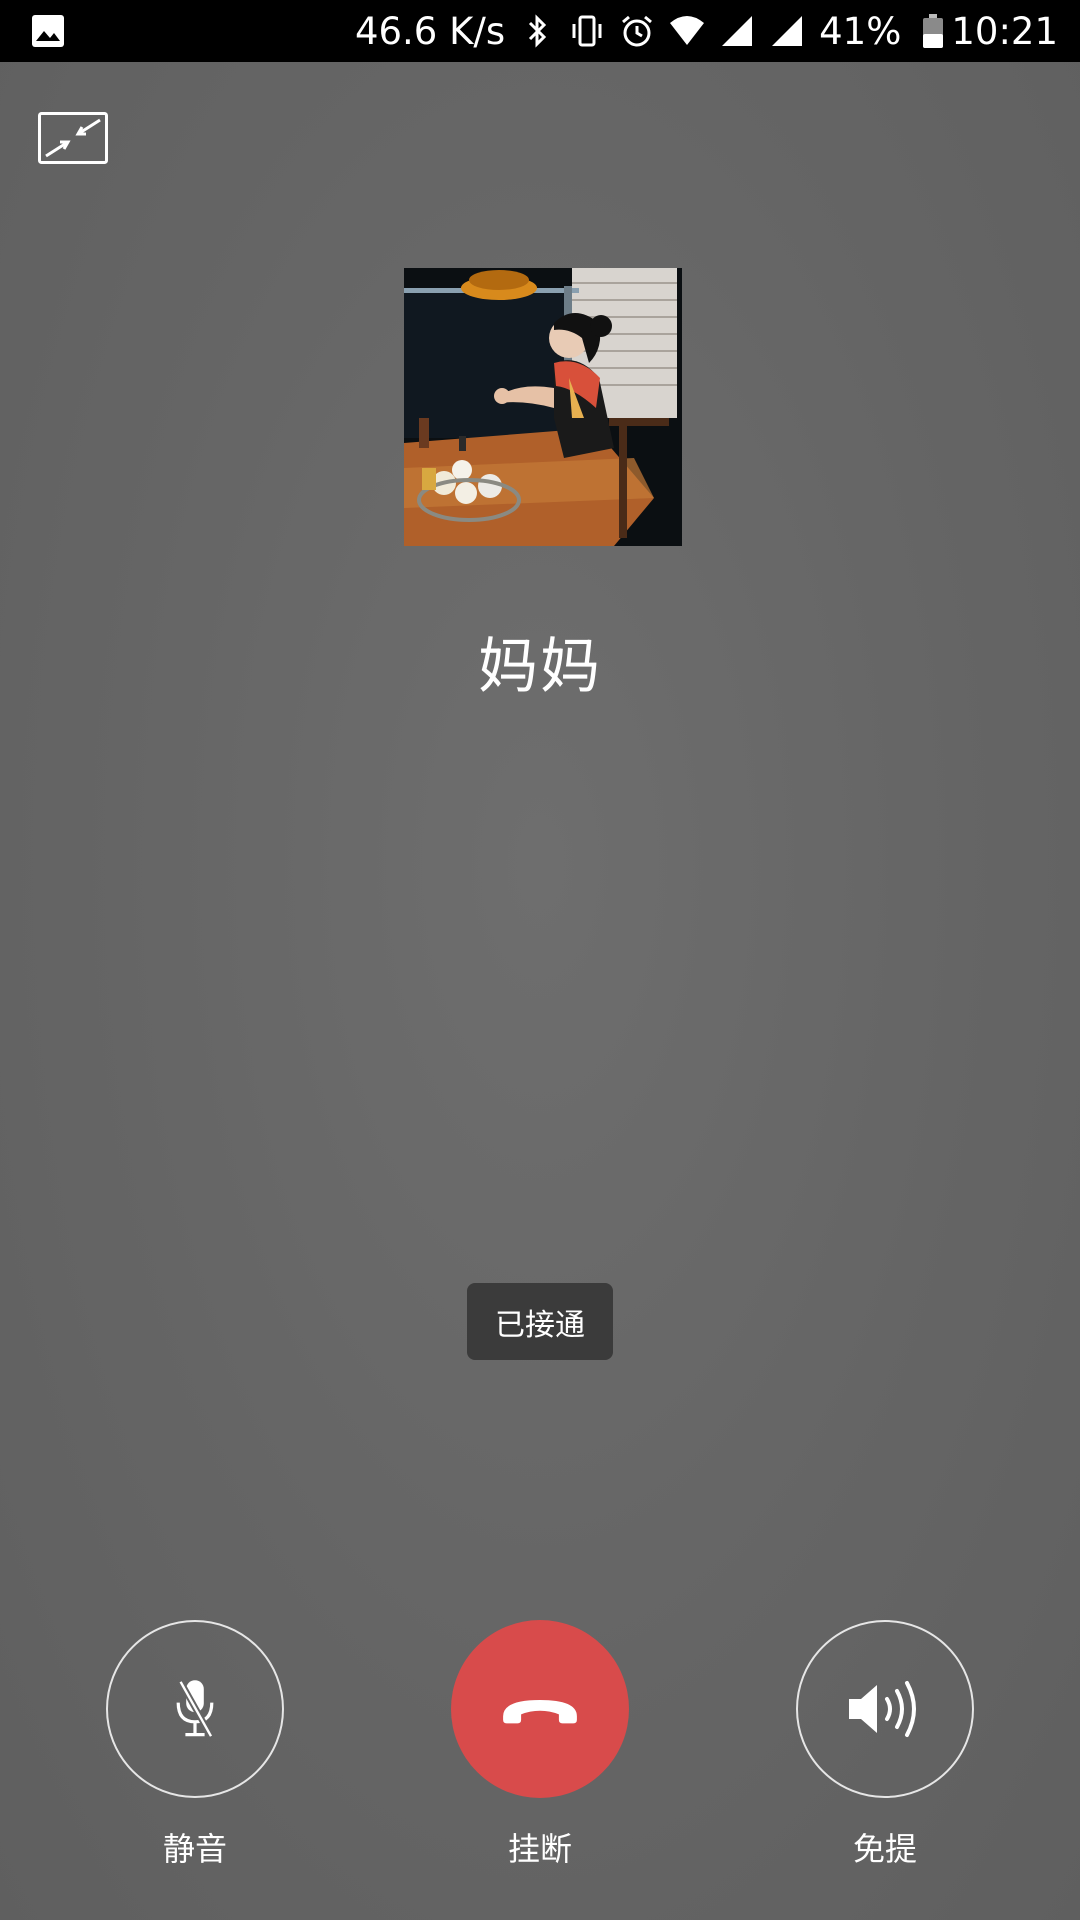 This screenshot has height=1920, width=1080. What do you see at coordinates (884, 1849) in the screenshot?
I see `speaker-label: 免提` at bounding box center [884, 1849].